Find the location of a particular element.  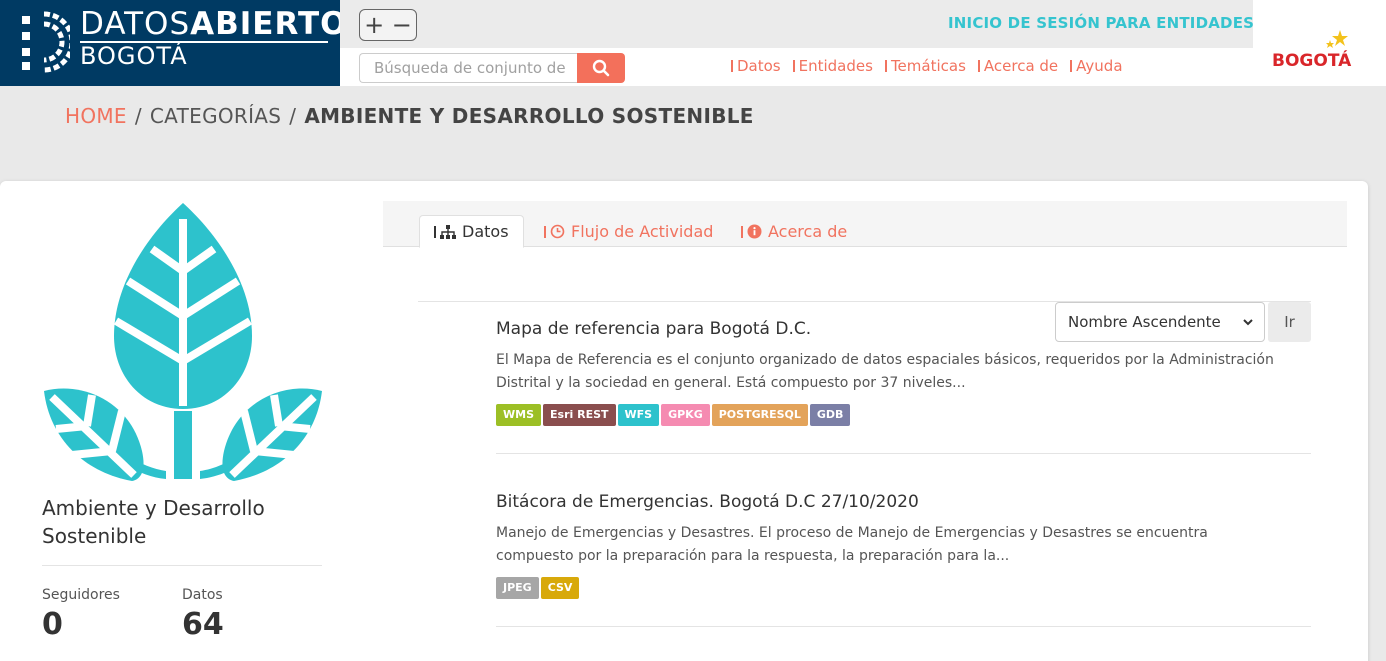

bogota-logo-text: BOGOTÁ is located at coordinates (1312, 60).